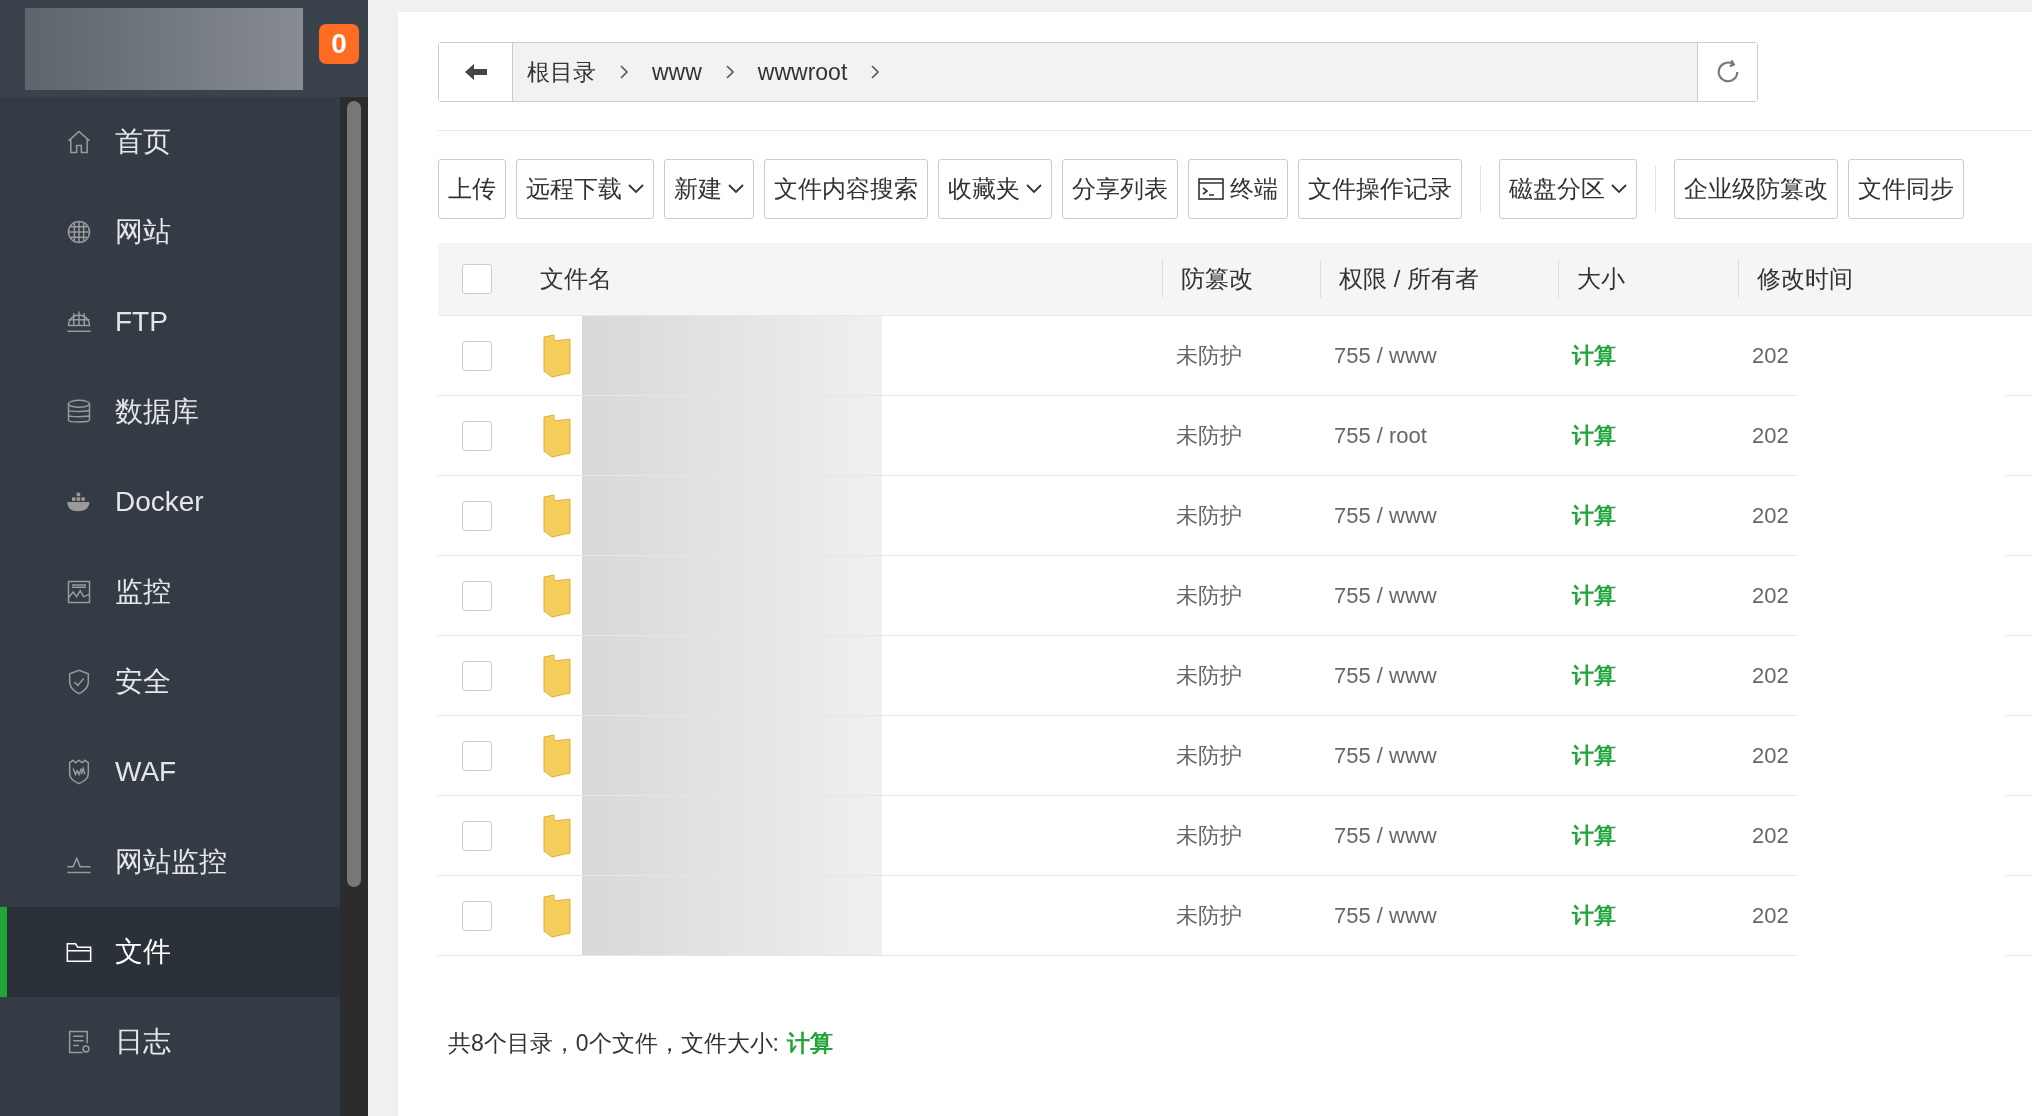  I want to click on toolbar-button: 文件操作记录, so click(1380, 189).